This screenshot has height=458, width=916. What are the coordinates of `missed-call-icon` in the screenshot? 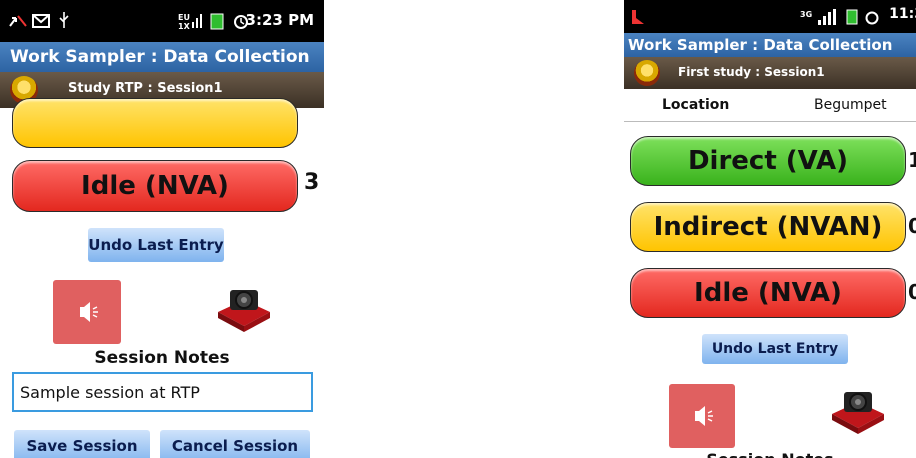 It's located at (18, 21).